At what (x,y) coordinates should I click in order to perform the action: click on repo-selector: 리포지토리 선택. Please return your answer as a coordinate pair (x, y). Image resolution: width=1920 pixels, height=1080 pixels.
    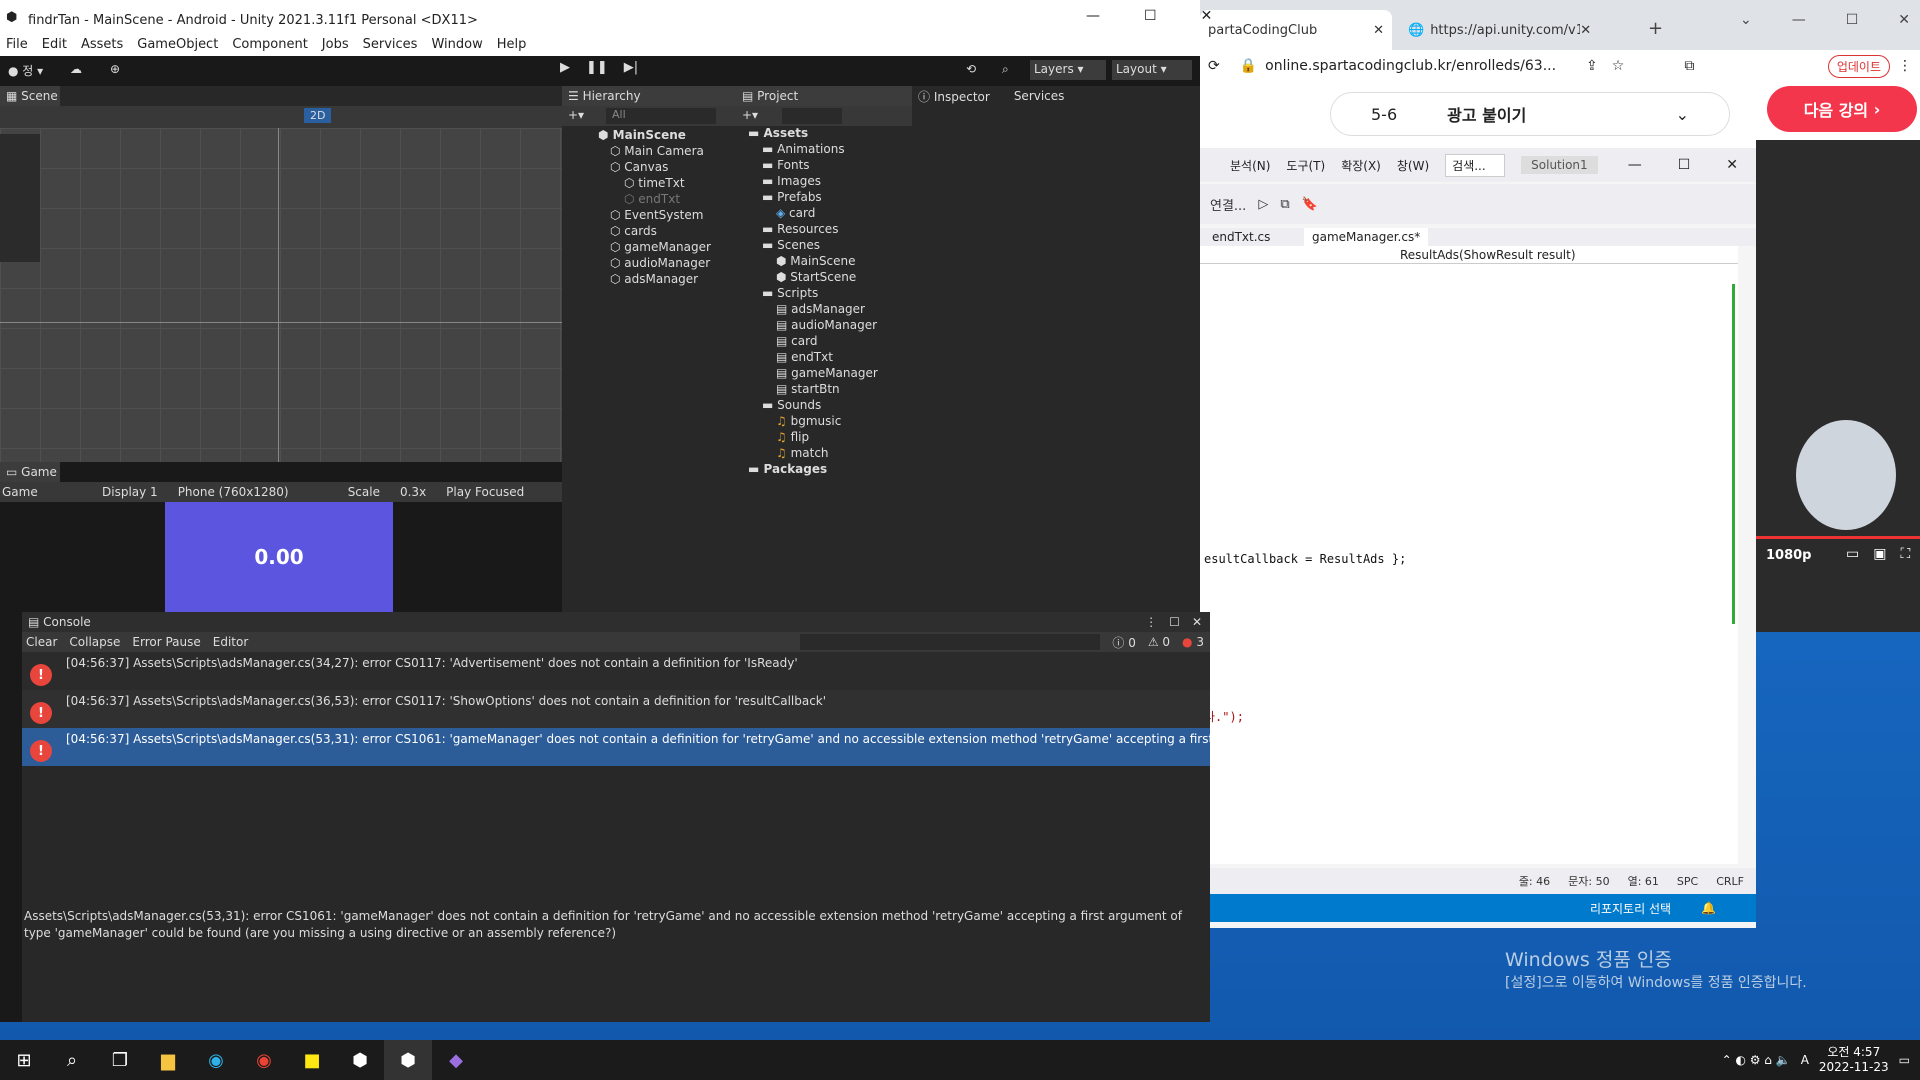
    Looking at the image, I should click on (1630, 908).